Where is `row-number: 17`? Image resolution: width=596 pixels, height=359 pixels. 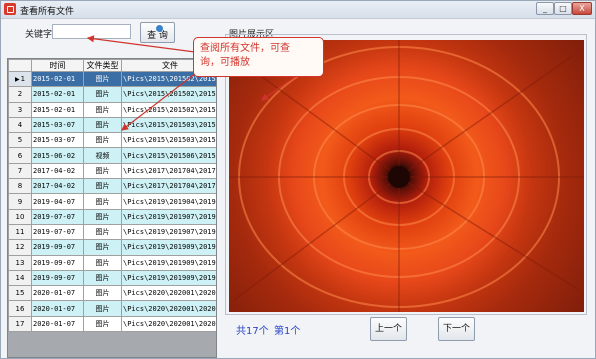 row-number: 17 is located at coordinates (20, 324).